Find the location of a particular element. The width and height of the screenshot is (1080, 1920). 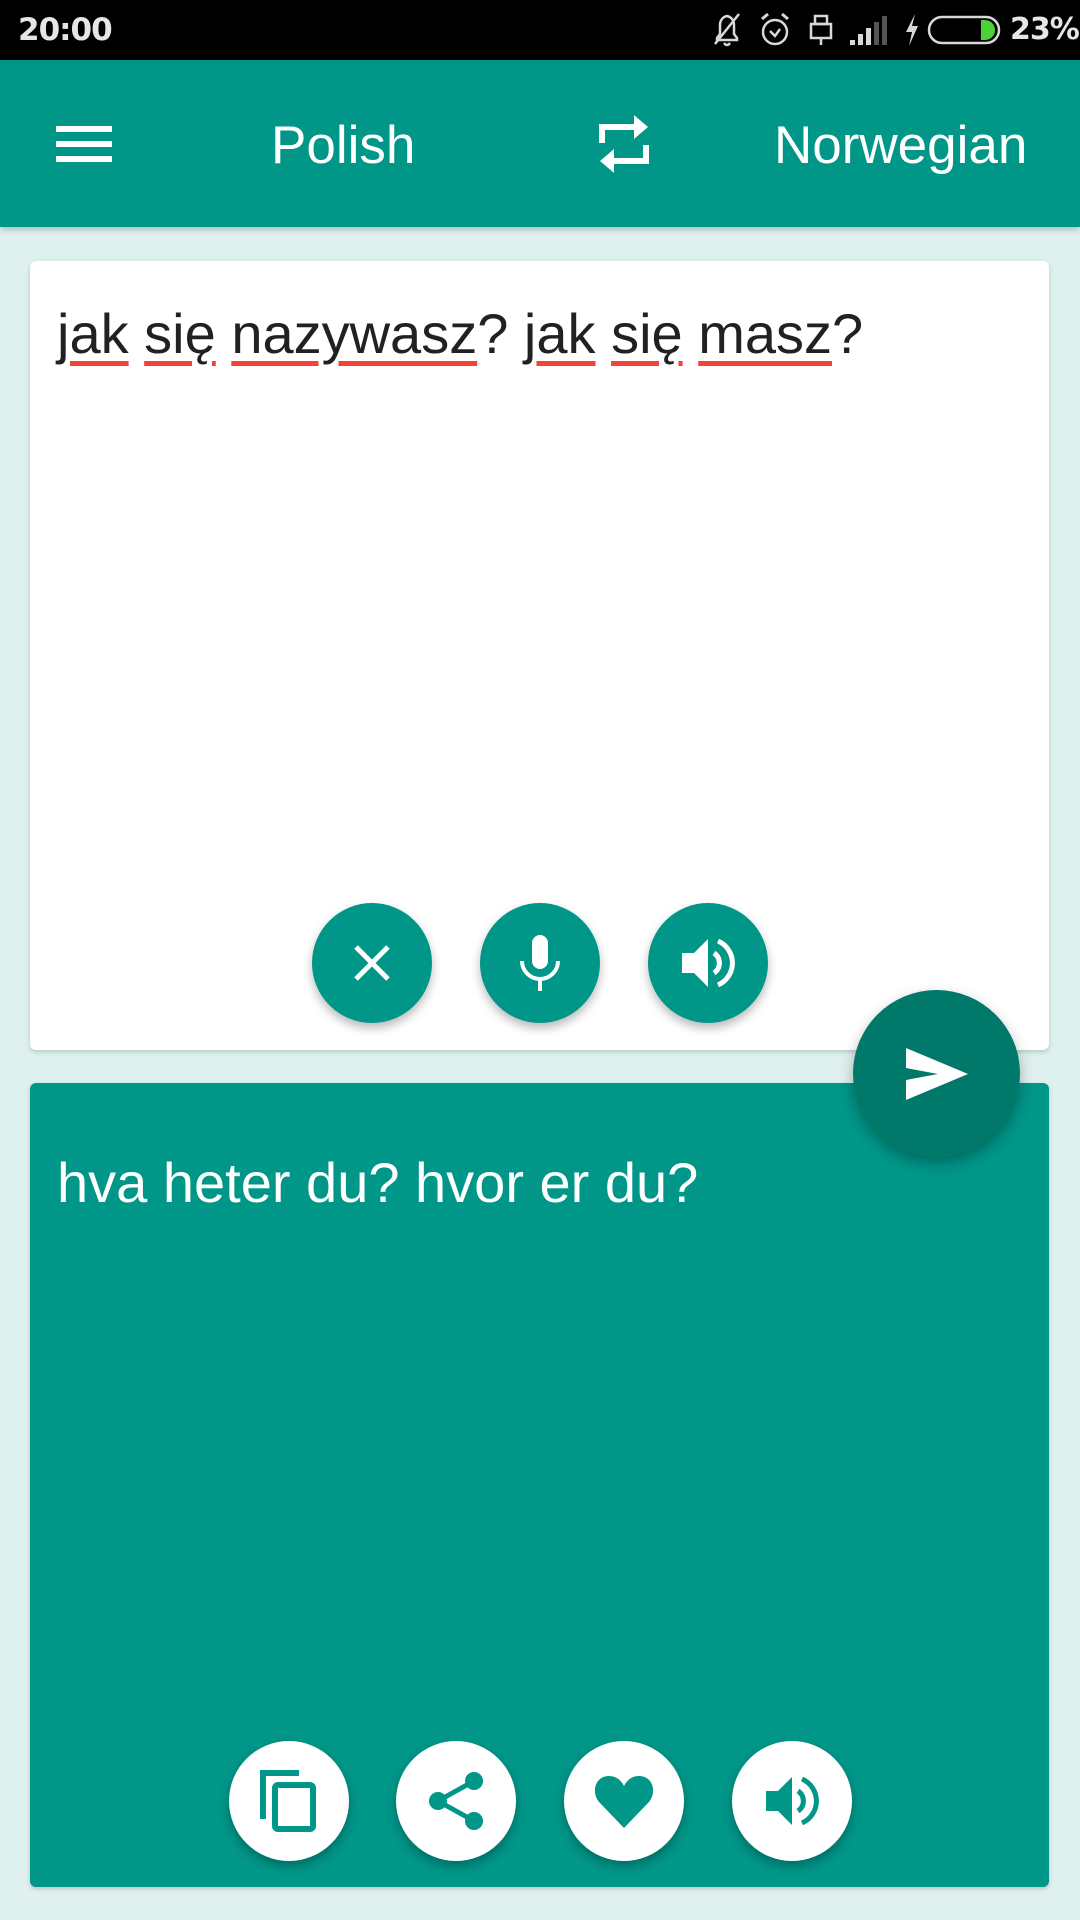

swap-languages-icon is located at coordinates (624, 144).